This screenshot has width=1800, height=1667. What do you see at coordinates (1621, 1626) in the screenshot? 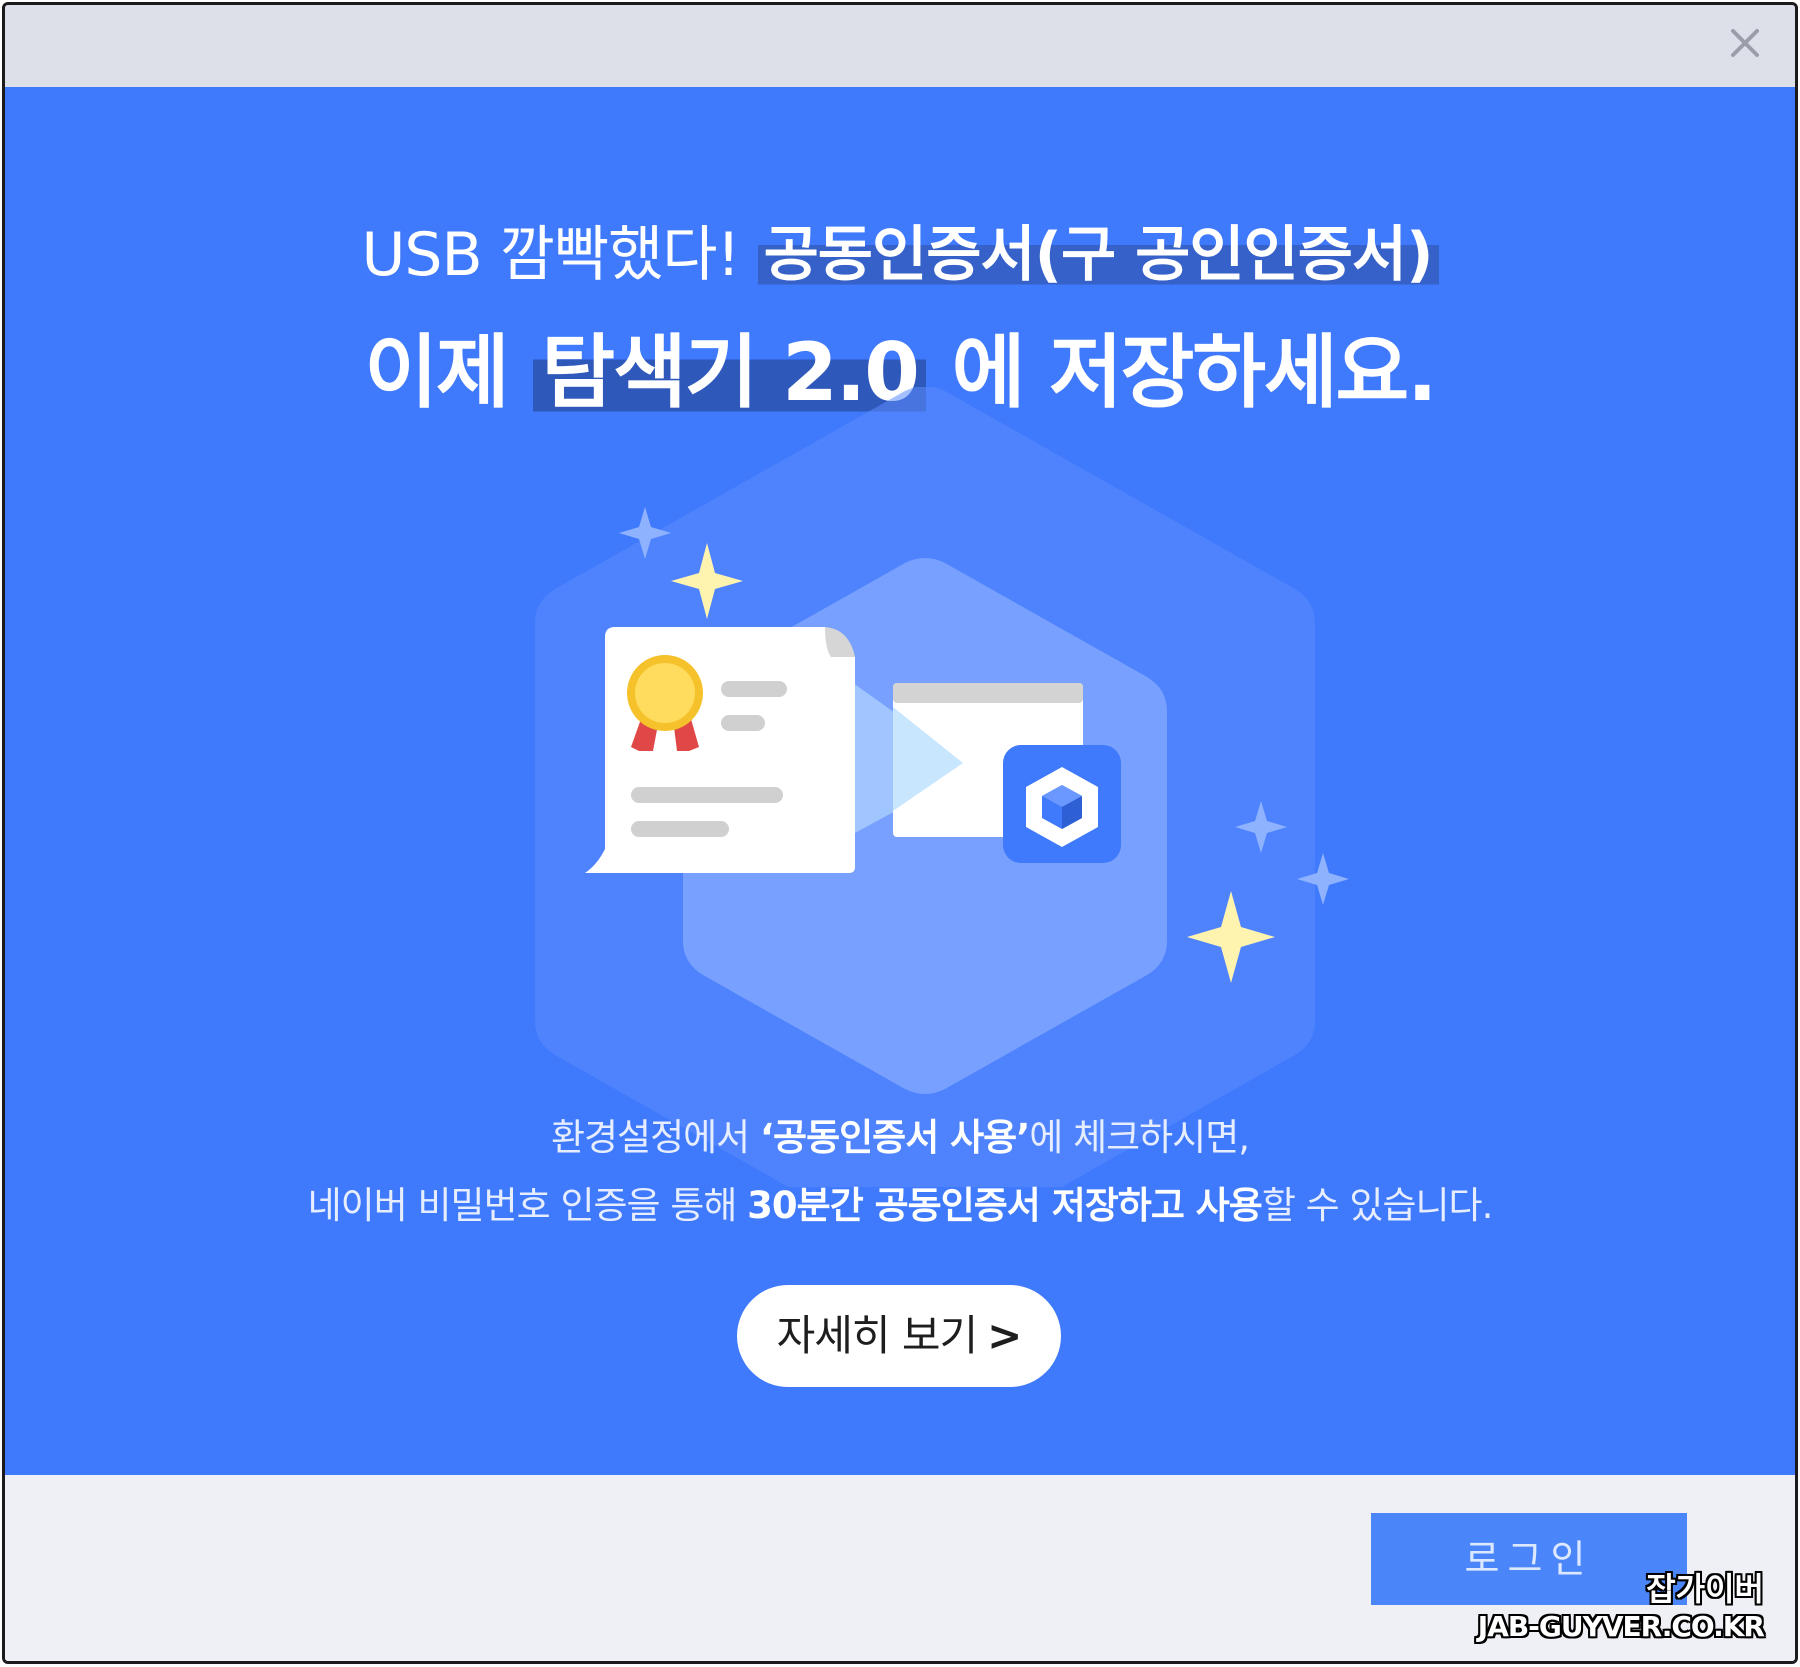
I see `watermark-line-2: JAB-GUYVER.CO.KR` at bounding box center [1621, 1626].